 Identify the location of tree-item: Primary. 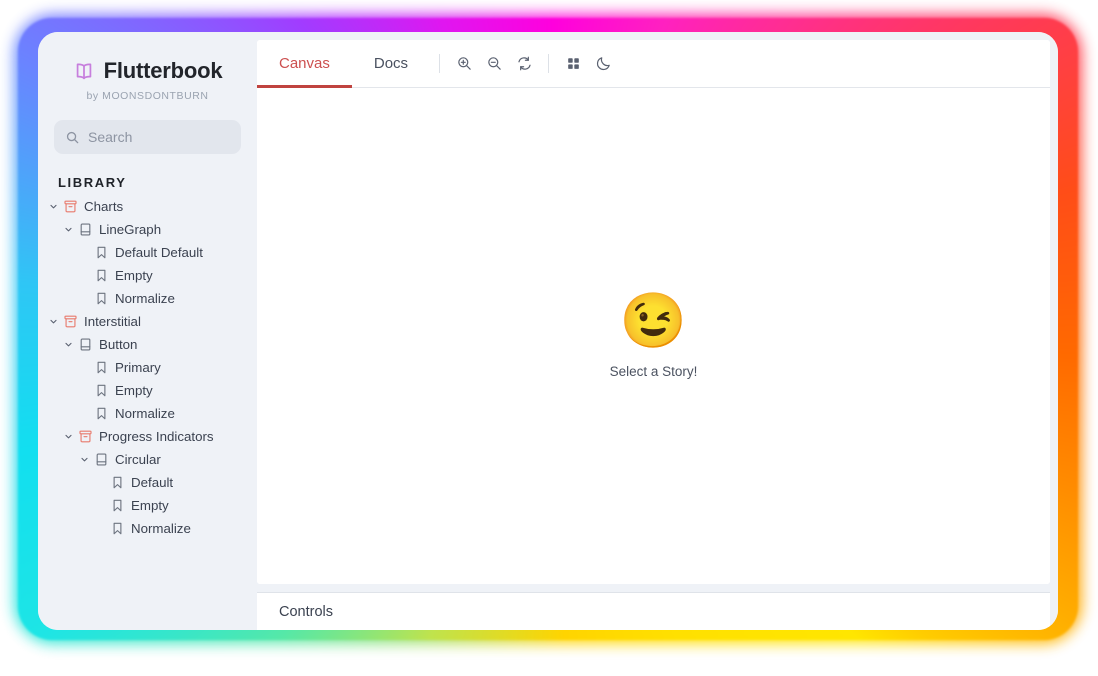
(147, 367).